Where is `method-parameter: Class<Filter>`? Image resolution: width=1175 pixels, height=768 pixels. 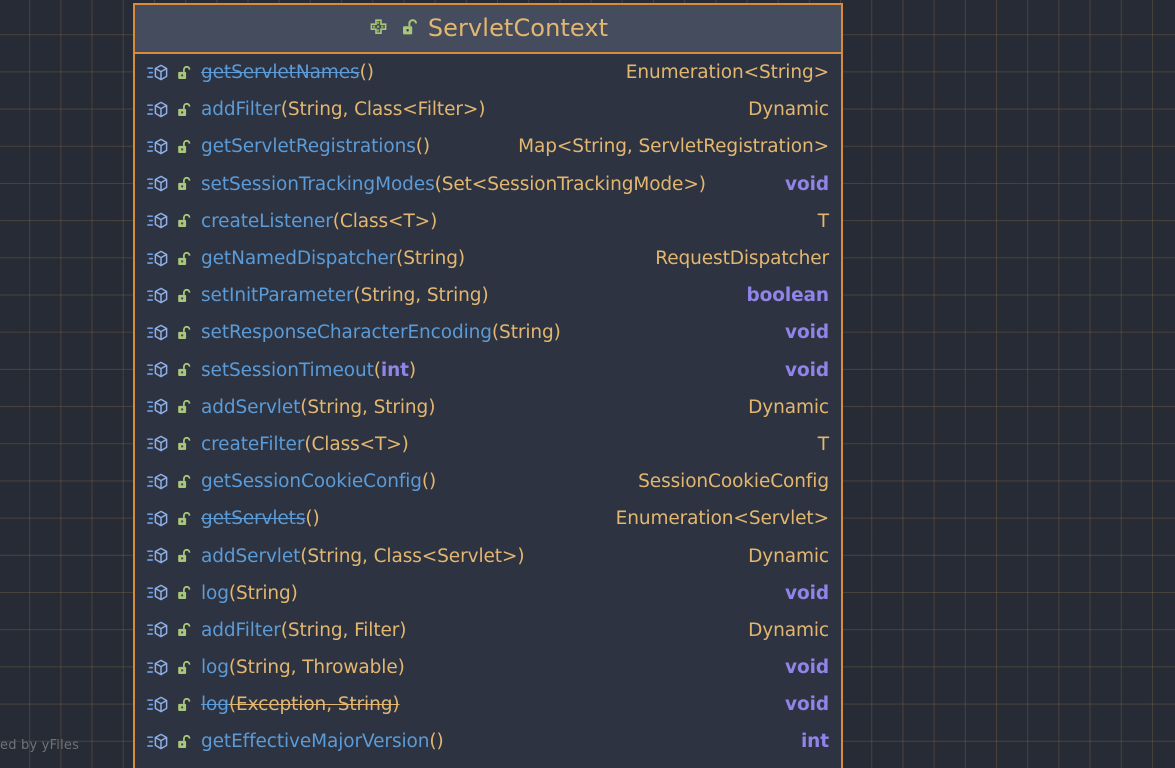
method-parameter: Class<Filter> is located at coordinates (416, 110).